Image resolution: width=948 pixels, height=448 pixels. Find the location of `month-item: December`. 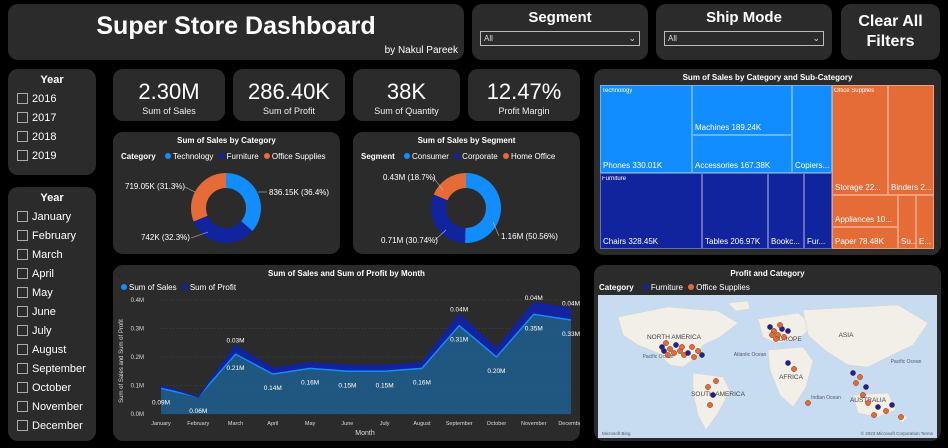

month-item: December is located at coordinates (52, 425).